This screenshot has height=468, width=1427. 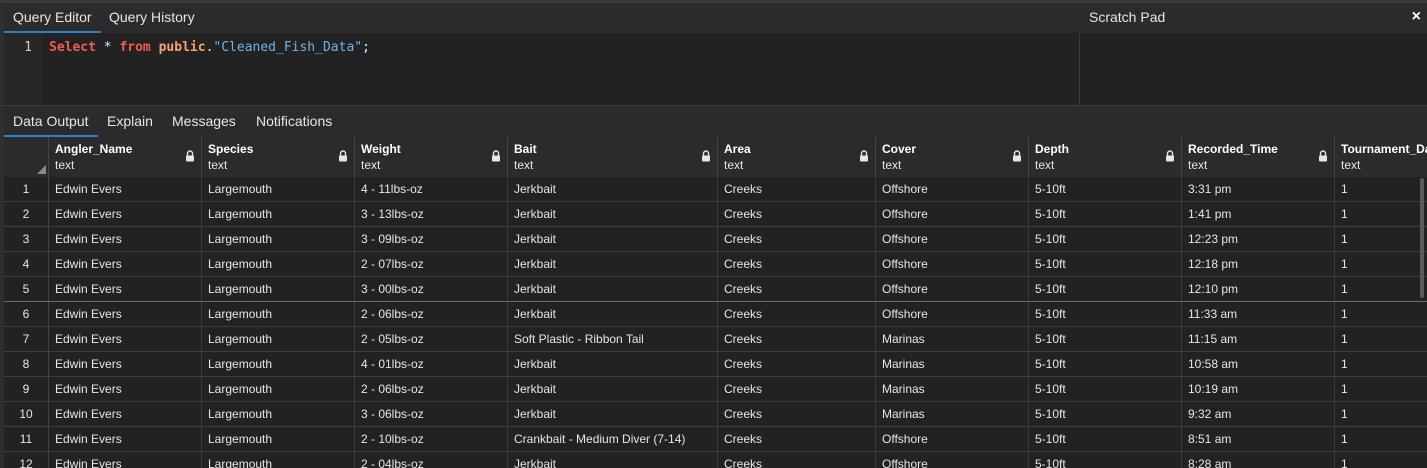 I want to click on table-cell-weight: 3 - 13lbs-oz, so click(x=431, y=214).